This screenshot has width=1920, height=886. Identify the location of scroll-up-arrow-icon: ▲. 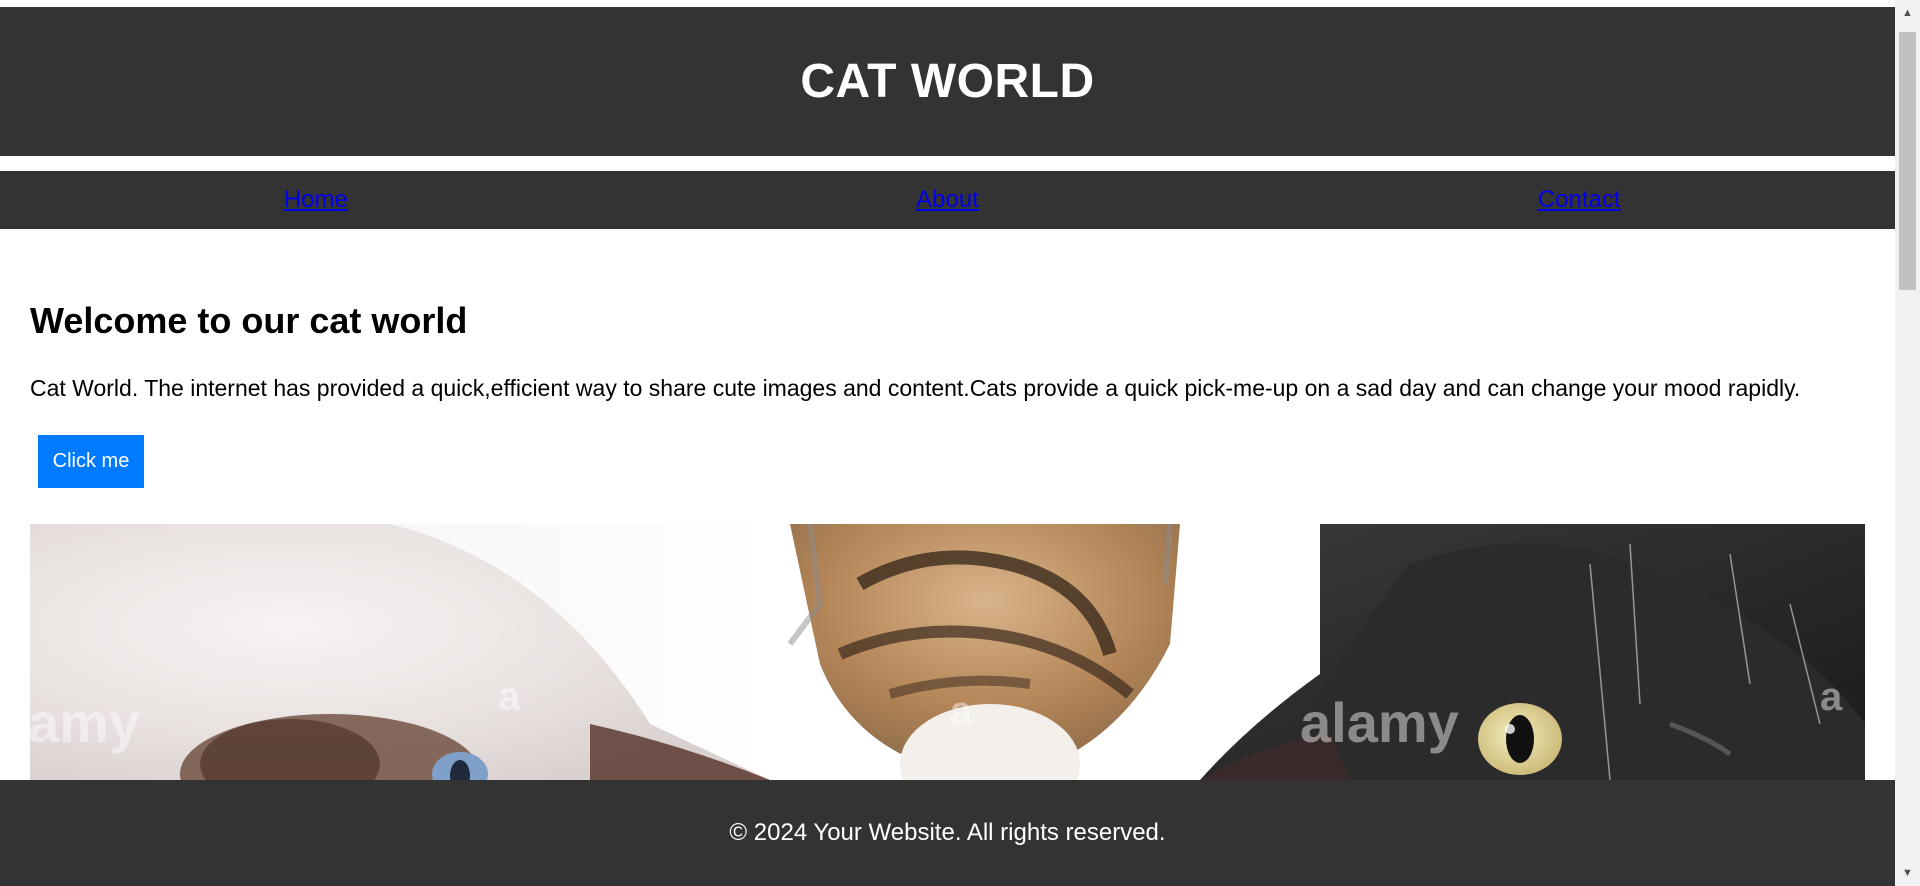
(1907, 13).